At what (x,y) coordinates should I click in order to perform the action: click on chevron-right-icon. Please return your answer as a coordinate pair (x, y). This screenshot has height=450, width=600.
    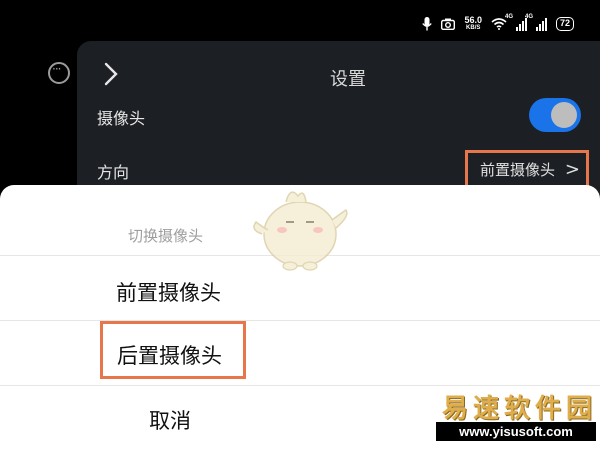
    Looking at the image, I should click on (111, 74).